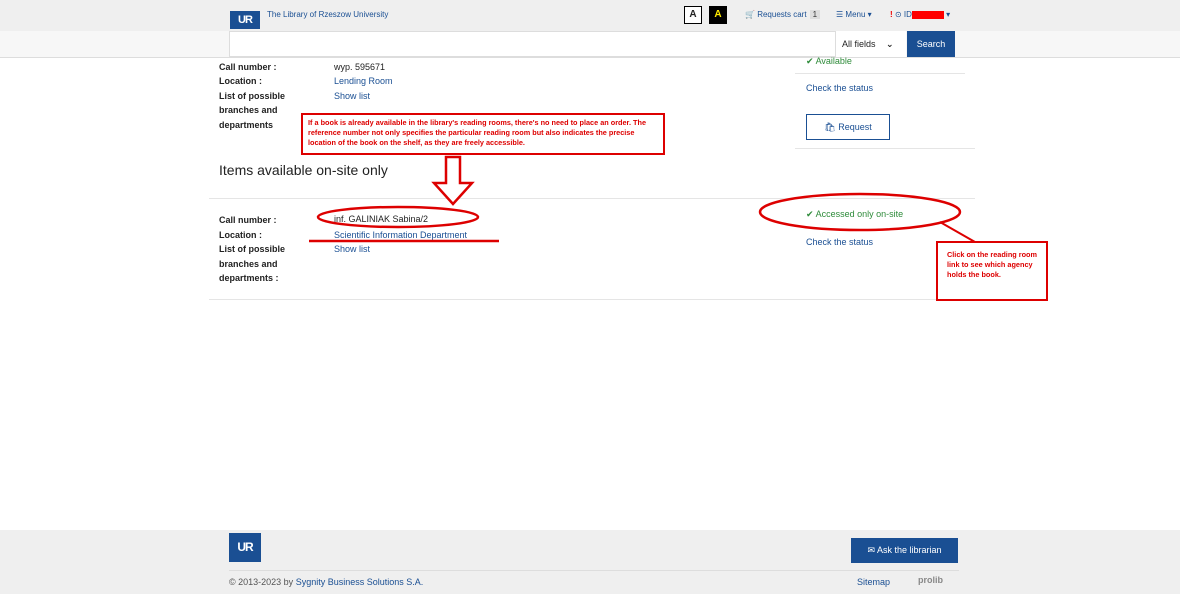  What do you see at coordinates (245, 547) in the screenshot?
I see `footer-logo: UR` at bounding box center [245, 547].